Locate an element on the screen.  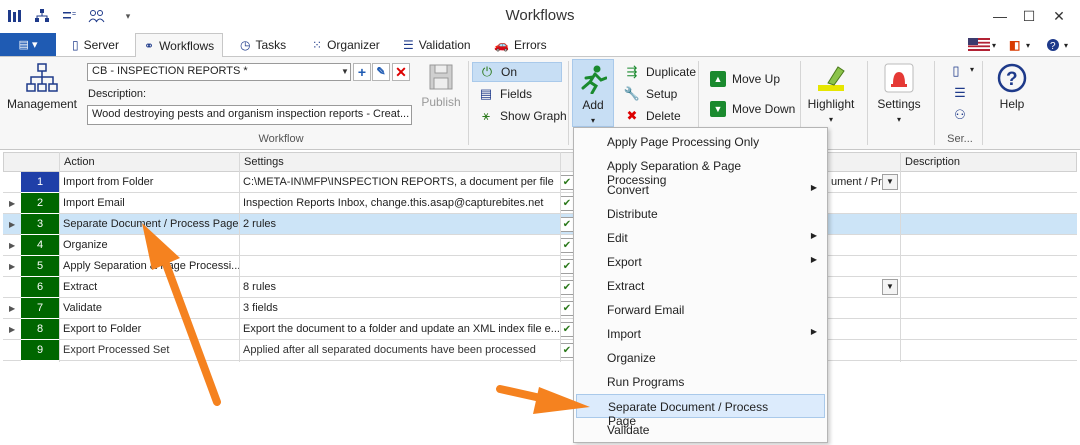
menu-item-extract: Extract is located at coordinates (700, 286).